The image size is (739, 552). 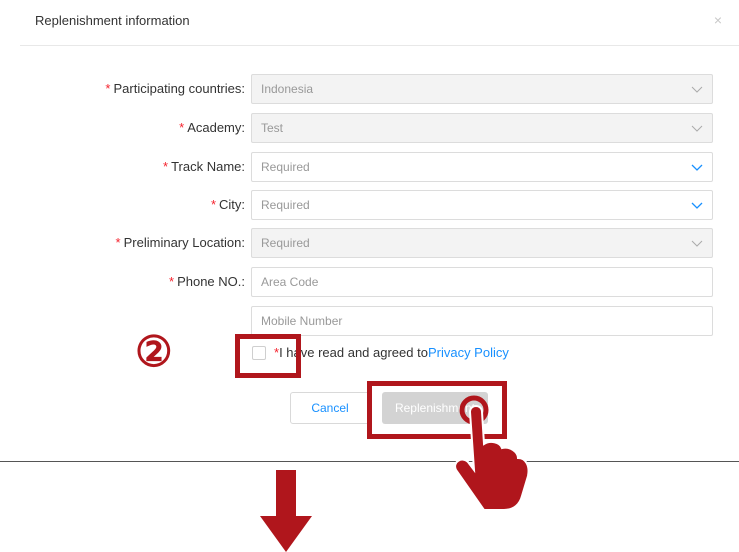 I want to click on down-arrow-icon, so click(x=286, y=511).